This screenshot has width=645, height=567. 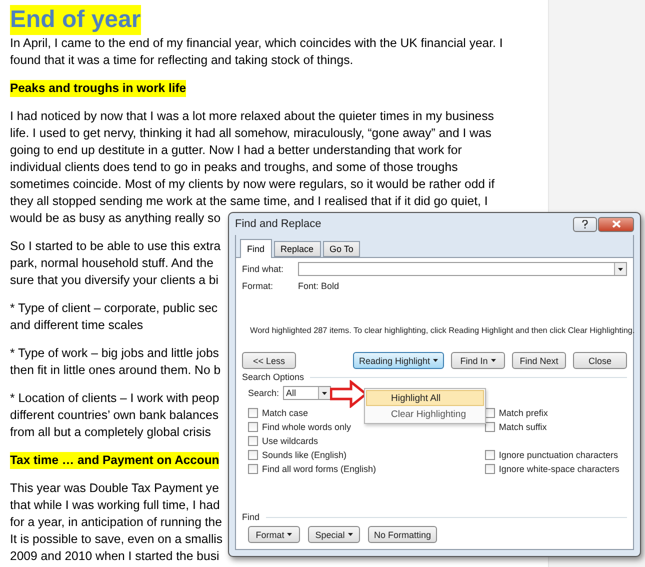 I want to click on body-text: would be as busy as anything really so, so click(x=115, y=218).